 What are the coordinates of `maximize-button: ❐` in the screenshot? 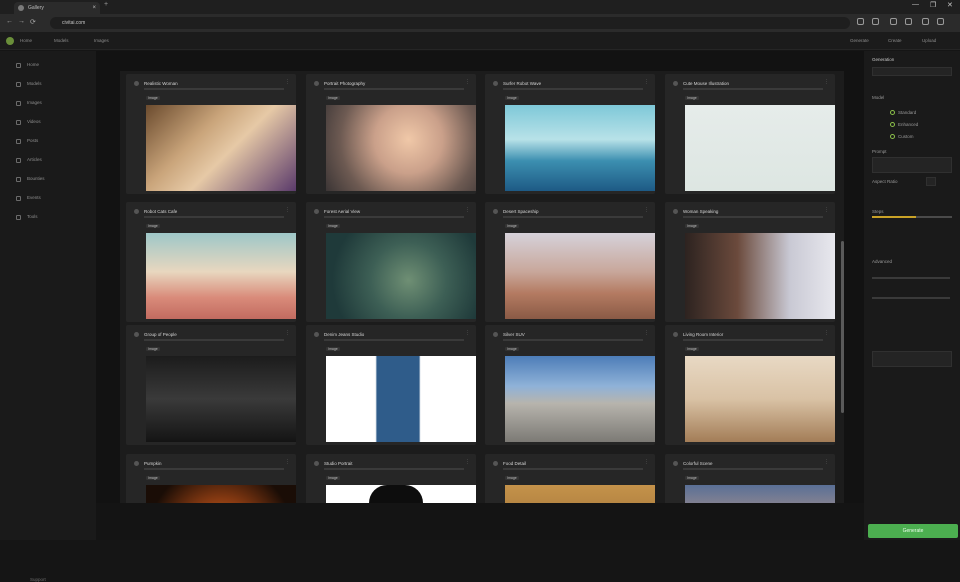 It's located at (933, 5).